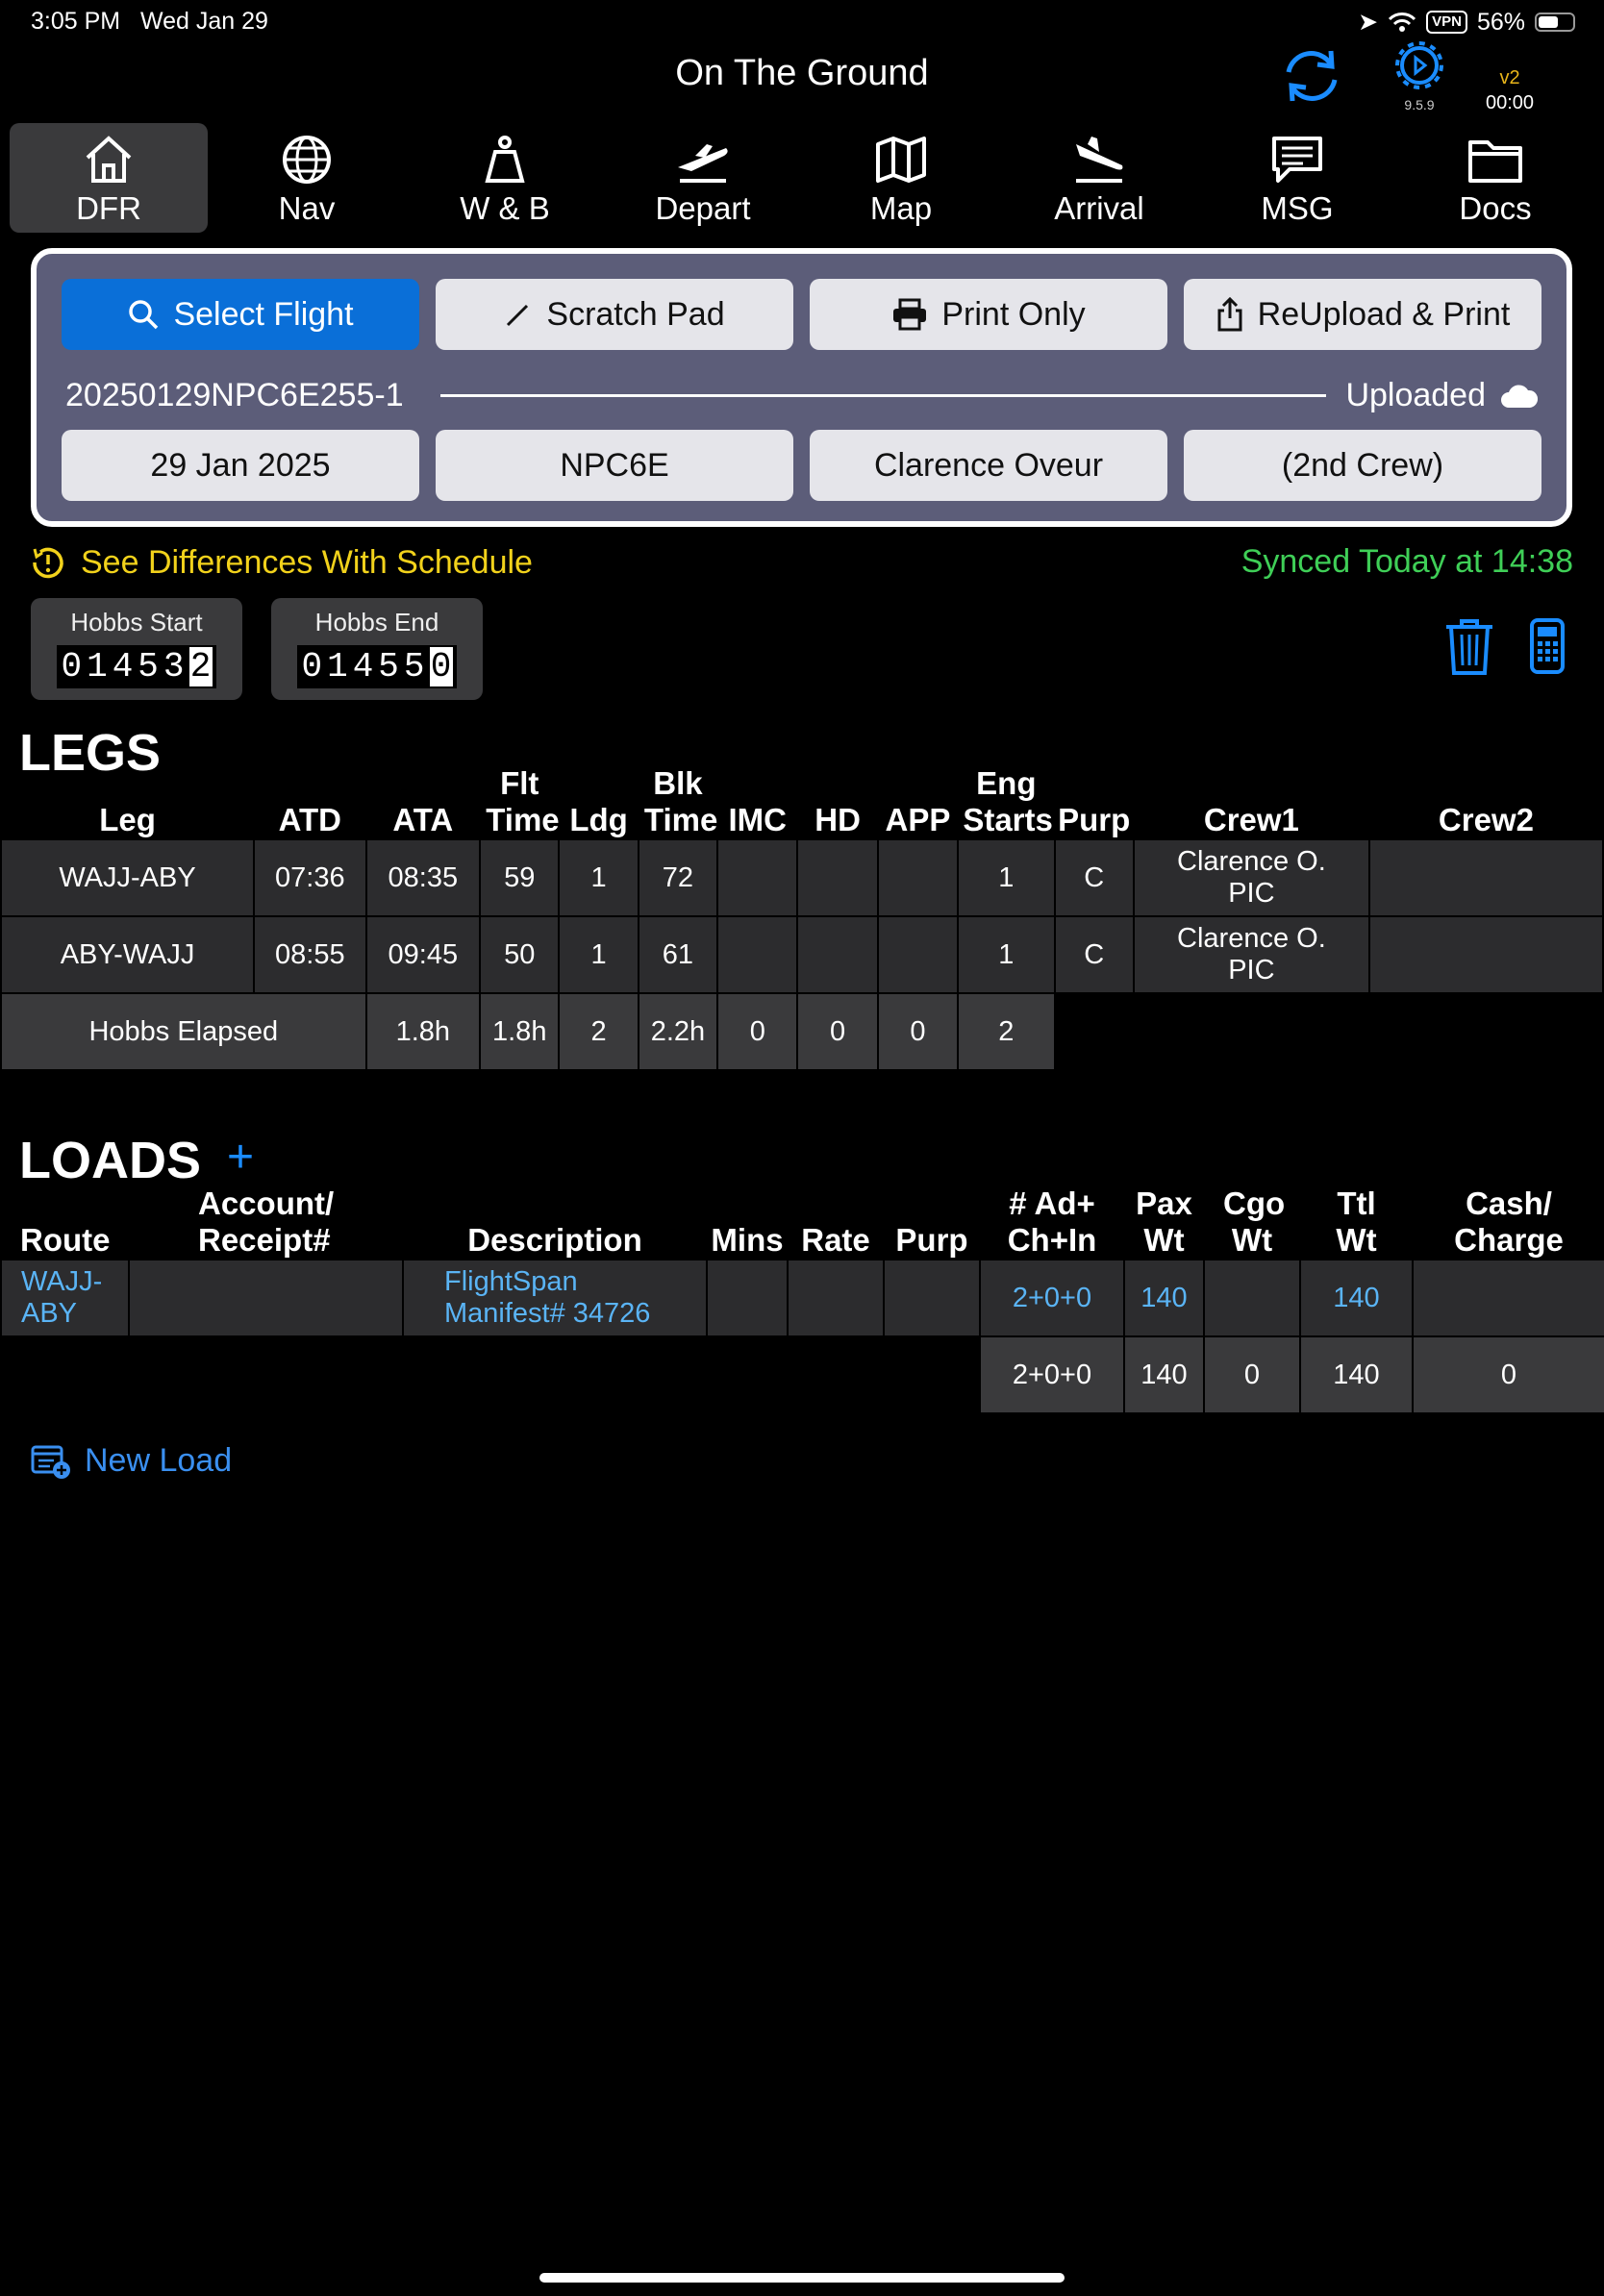 The image size is (1604, 2296). I want to click on loads-title: LOADS, so click(110, 1160).